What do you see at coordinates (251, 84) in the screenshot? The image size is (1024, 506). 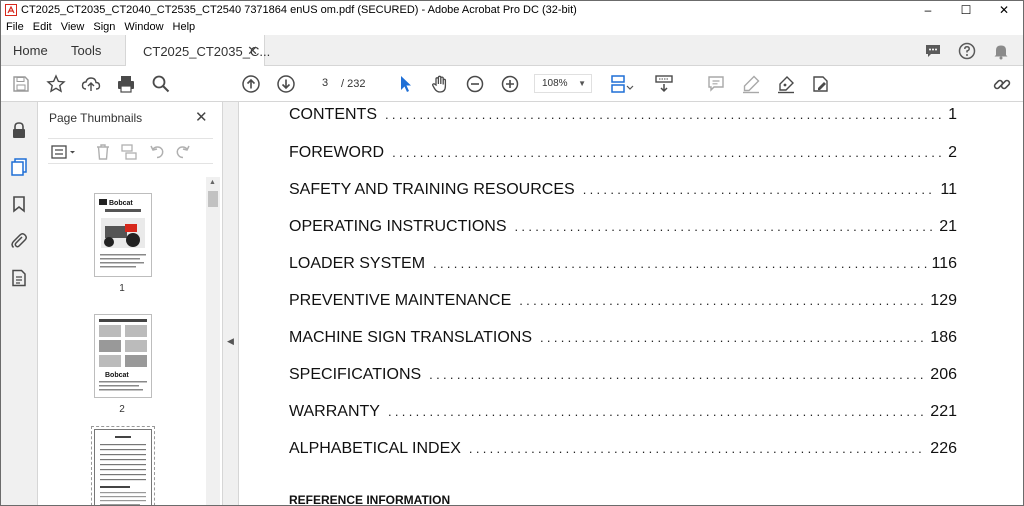 I see `previous-page-icon` at bounding box center [251, 84].